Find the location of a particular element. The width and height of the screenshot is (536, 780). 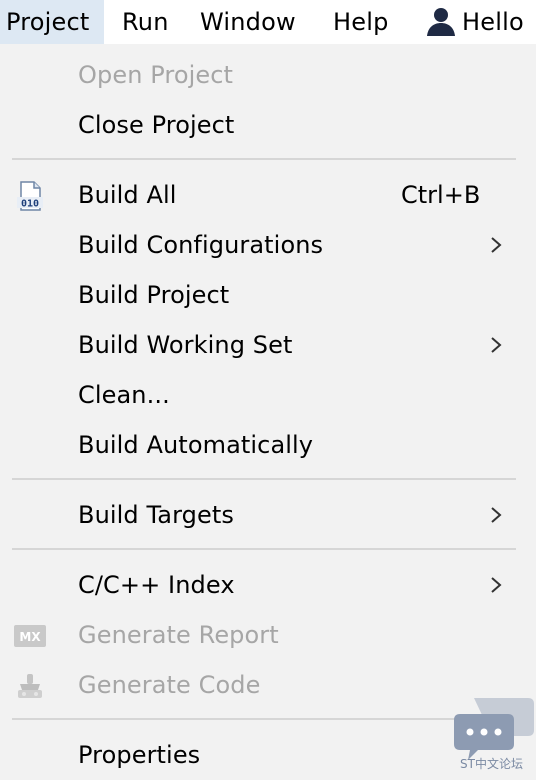

generate-code-icon is located at coordinates (30, 686).